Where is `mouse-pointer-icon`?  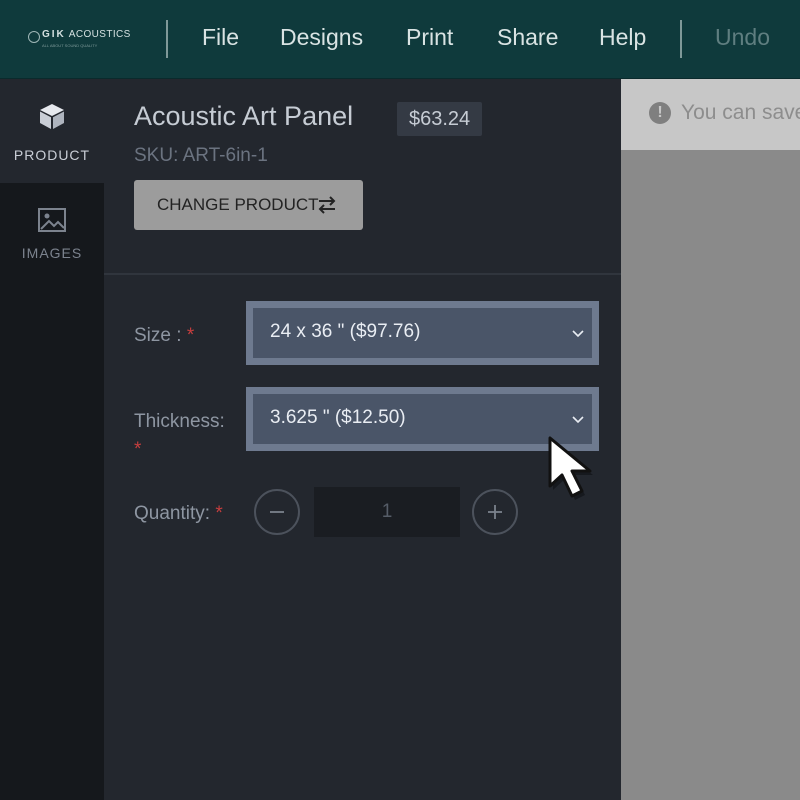 mouse-pointer-icon is located at coordinates (570, 468).